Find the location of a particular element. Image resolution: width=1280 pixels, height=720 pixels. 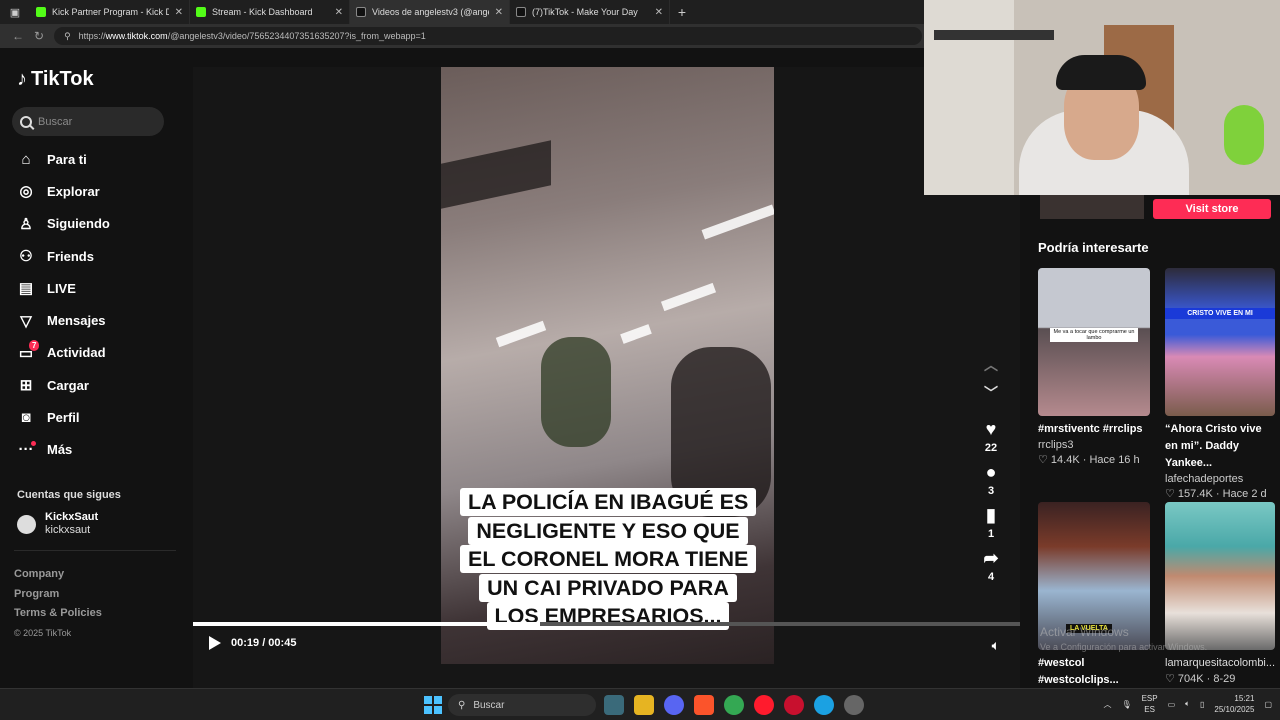

sidebar-item-label: Friends is located at coordinates (70, 256).